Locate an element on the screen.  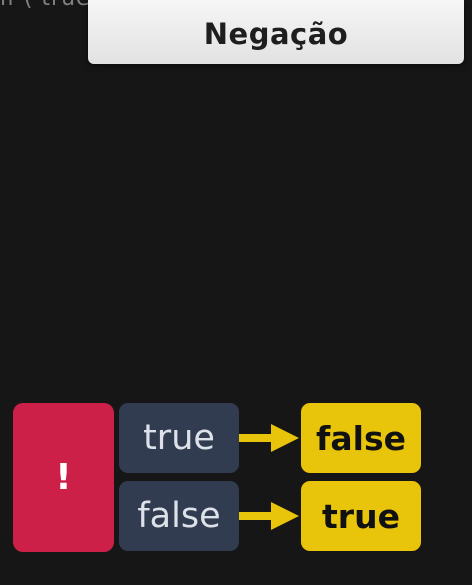
operator-symbol: ! is located at coordinates (63, 477).